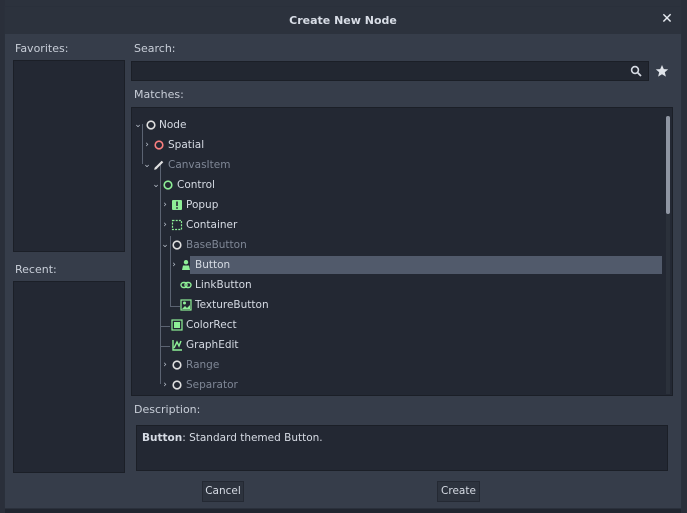  What do you see at coordinates (396, 385) in the screenshot?
I see `tree-item-separator: › Separator` at bounding box center [396, 385].